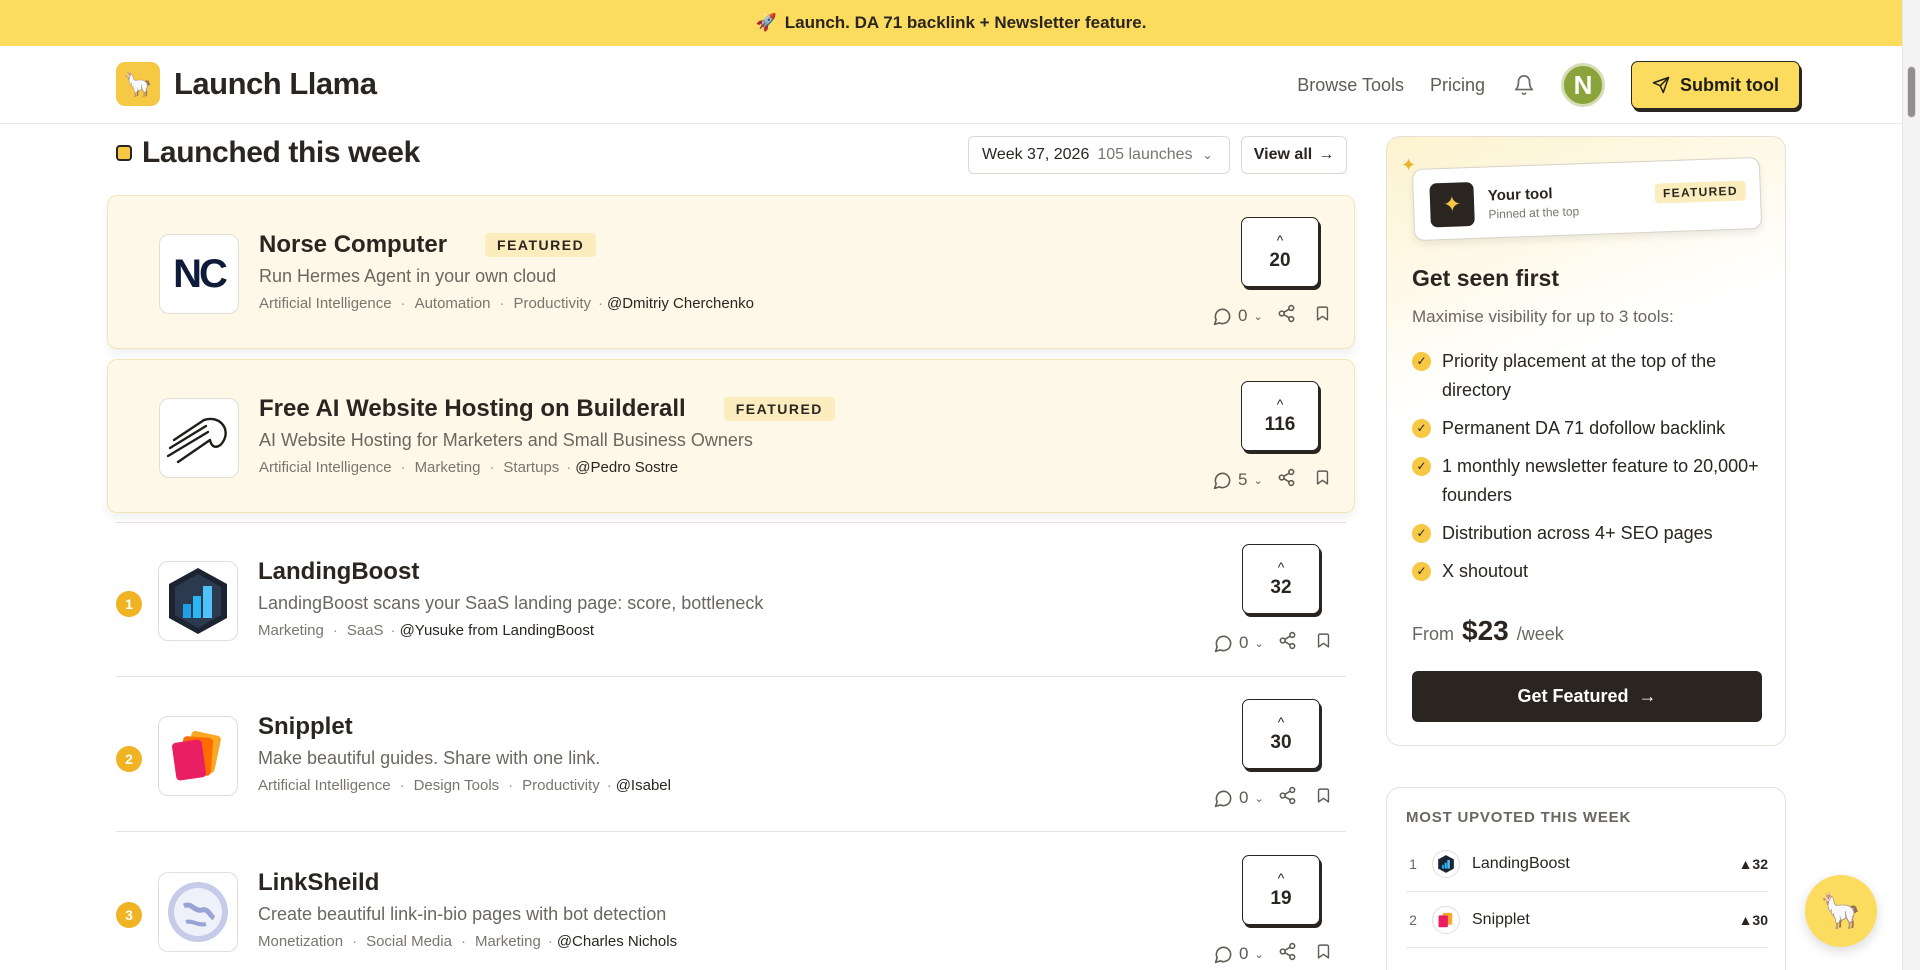 This screenshot has width=1920, height=970. I want to click on benefit-item: ✓ X shoutout, so click(1587, 571).